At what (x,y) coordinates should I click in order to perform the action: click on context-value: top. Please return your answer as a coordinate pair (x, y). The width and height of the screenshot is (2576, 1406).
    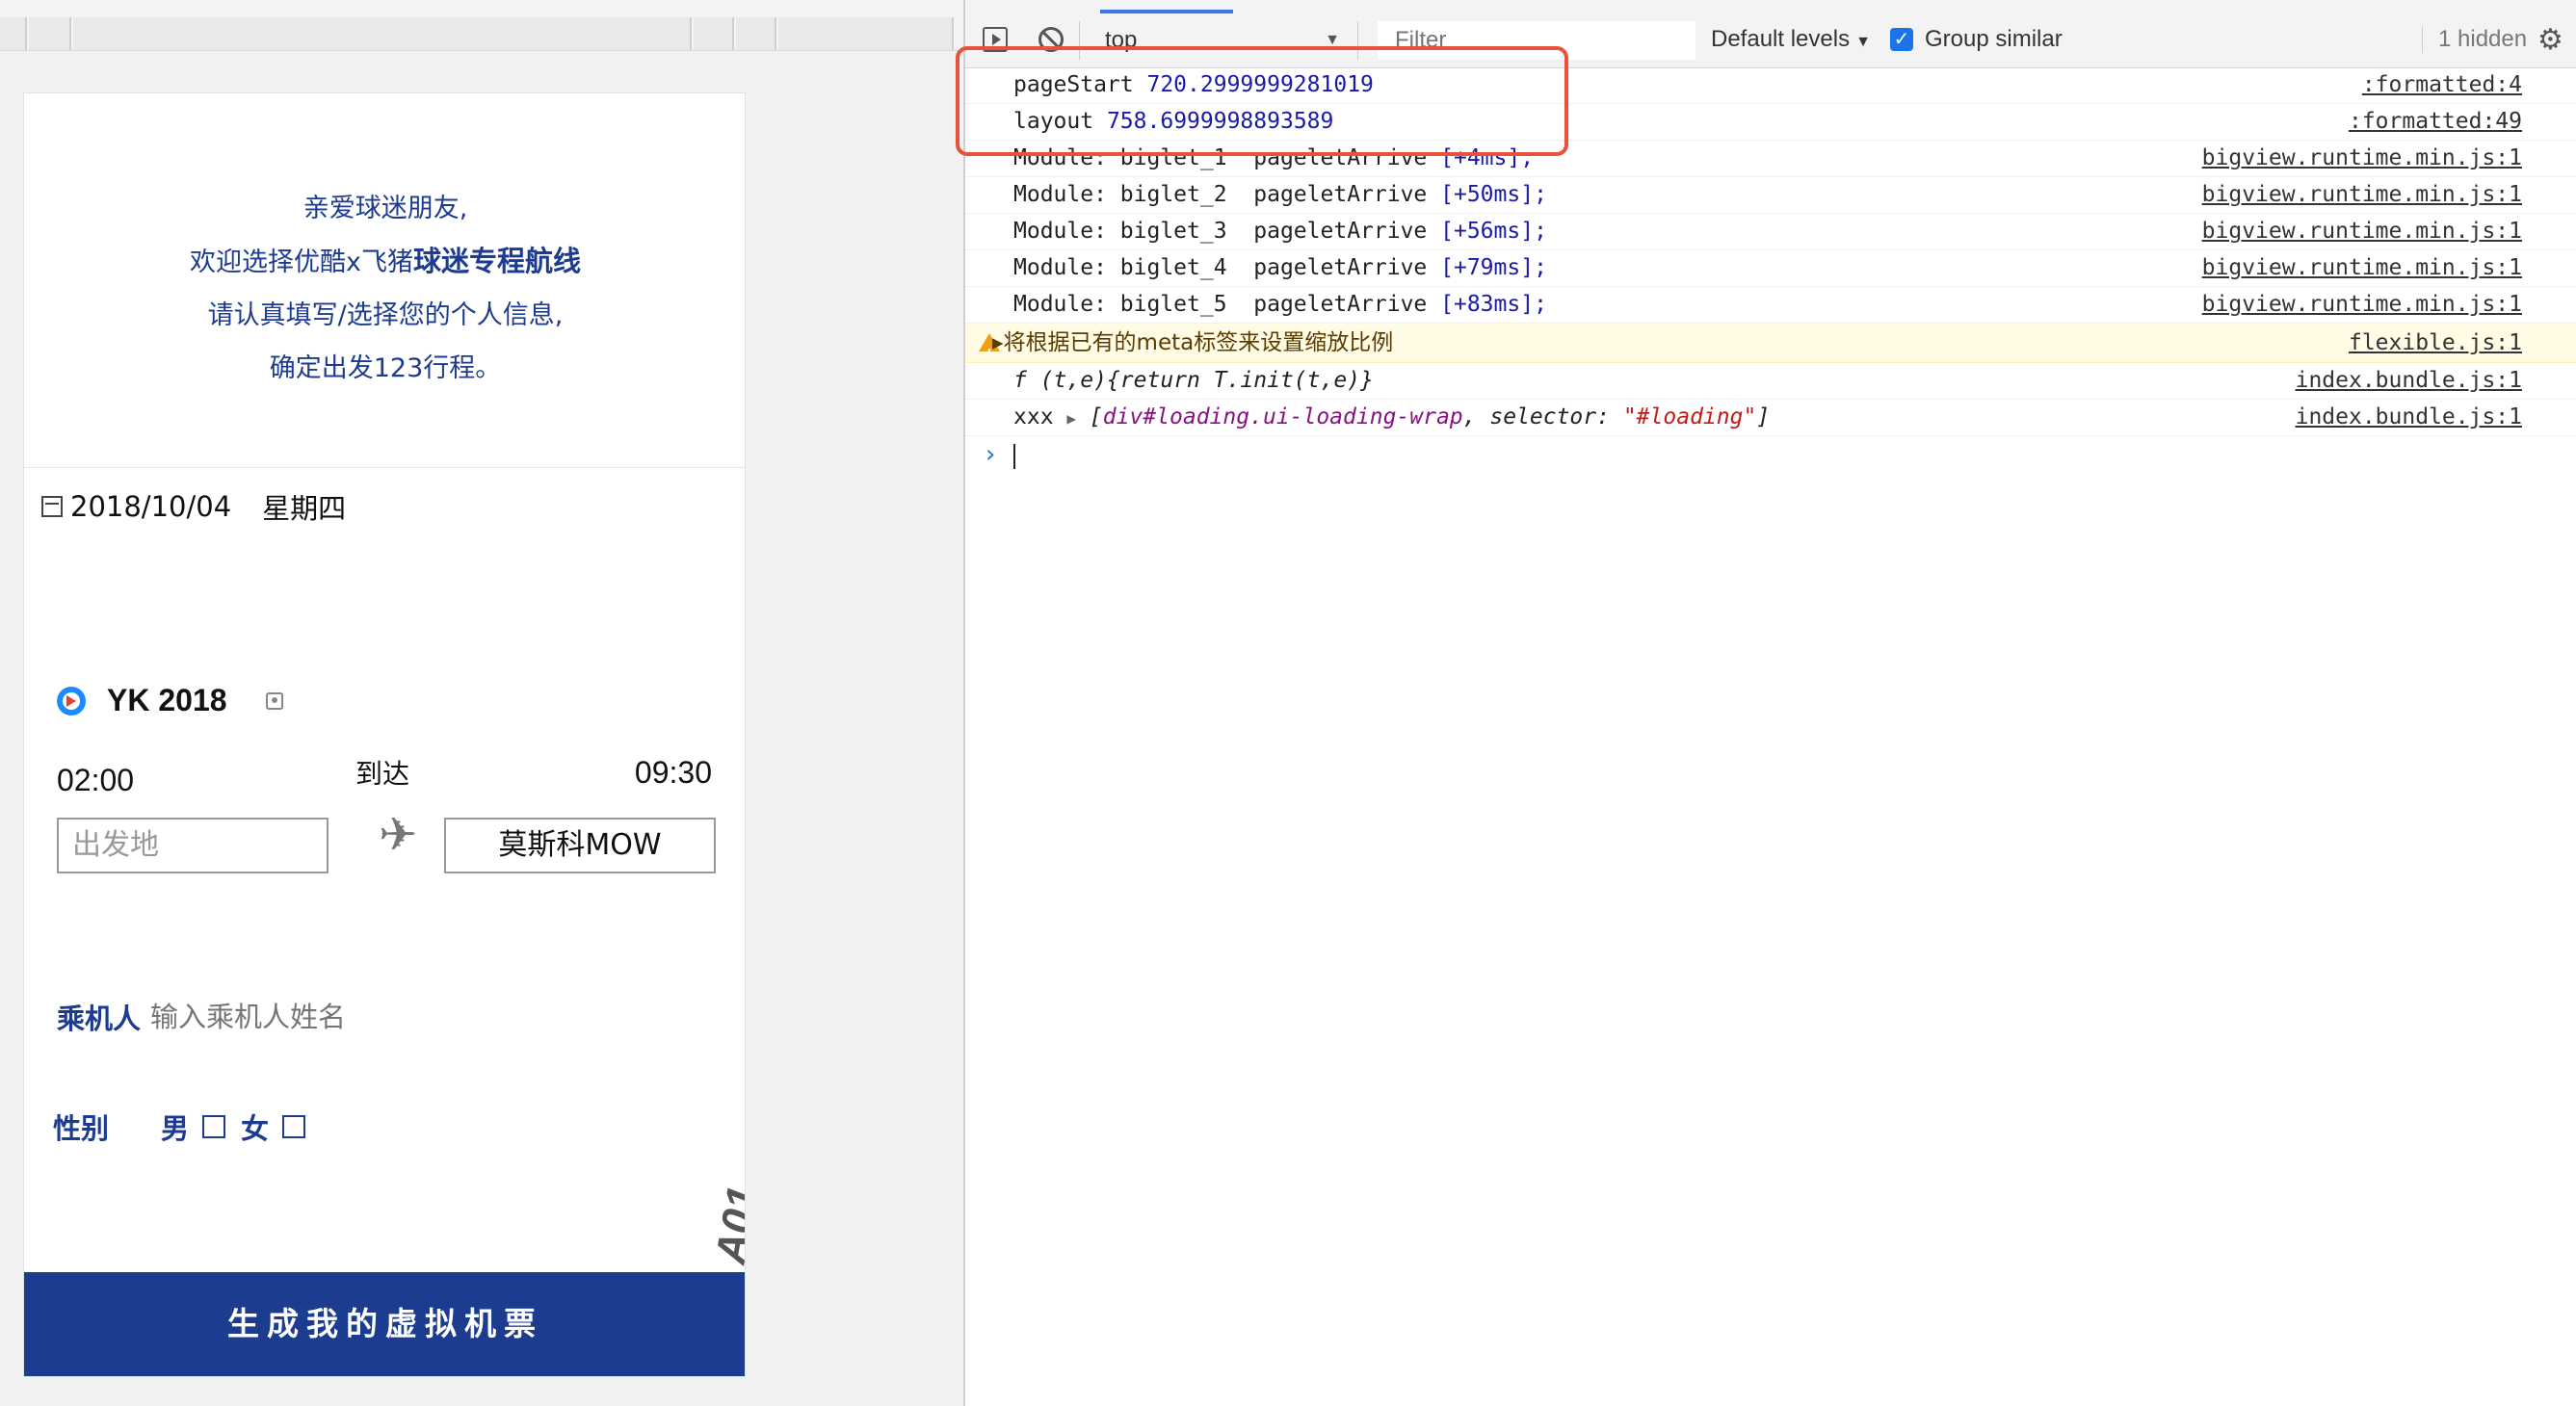
    Looking at the image, I should click on (1121, 40).